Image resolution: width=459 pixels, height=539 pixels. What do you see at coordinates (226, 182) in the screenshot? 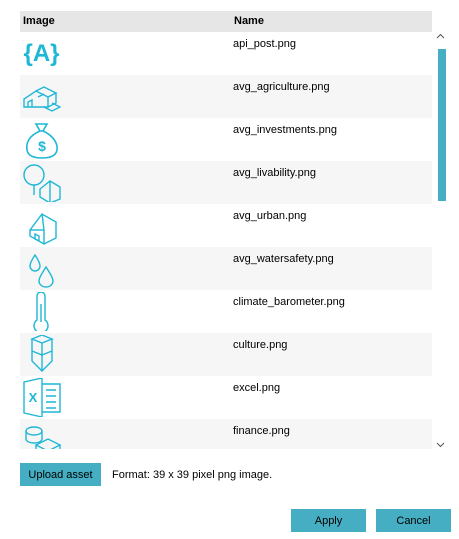
I see `list-item: avg_livability.png` at bounding box center [226, 182].